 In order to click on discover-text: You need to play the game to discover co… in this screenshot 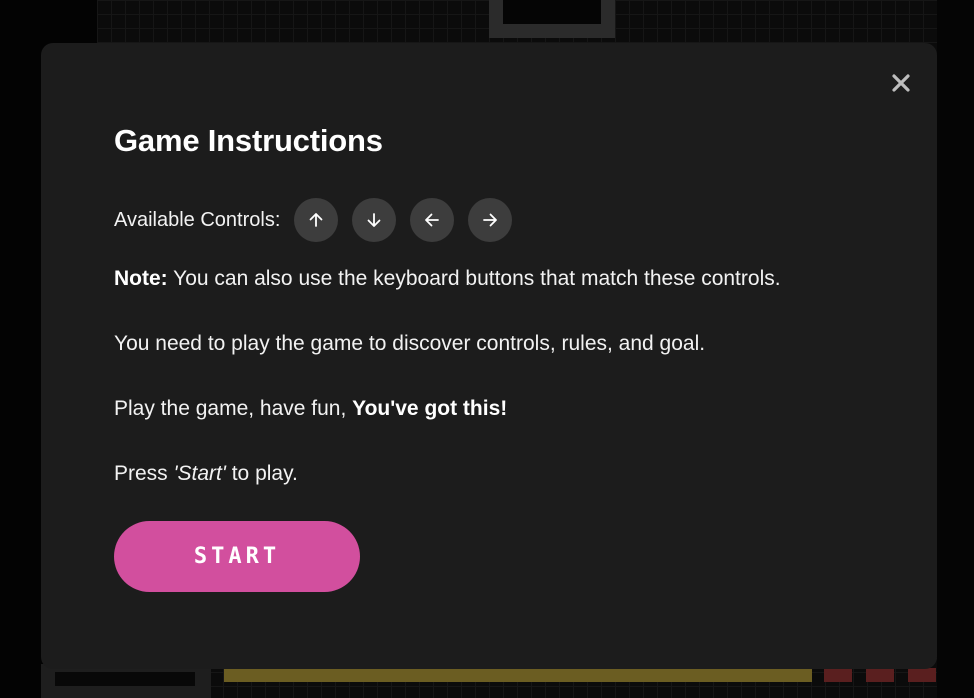, I will do `click(410, 343)`.